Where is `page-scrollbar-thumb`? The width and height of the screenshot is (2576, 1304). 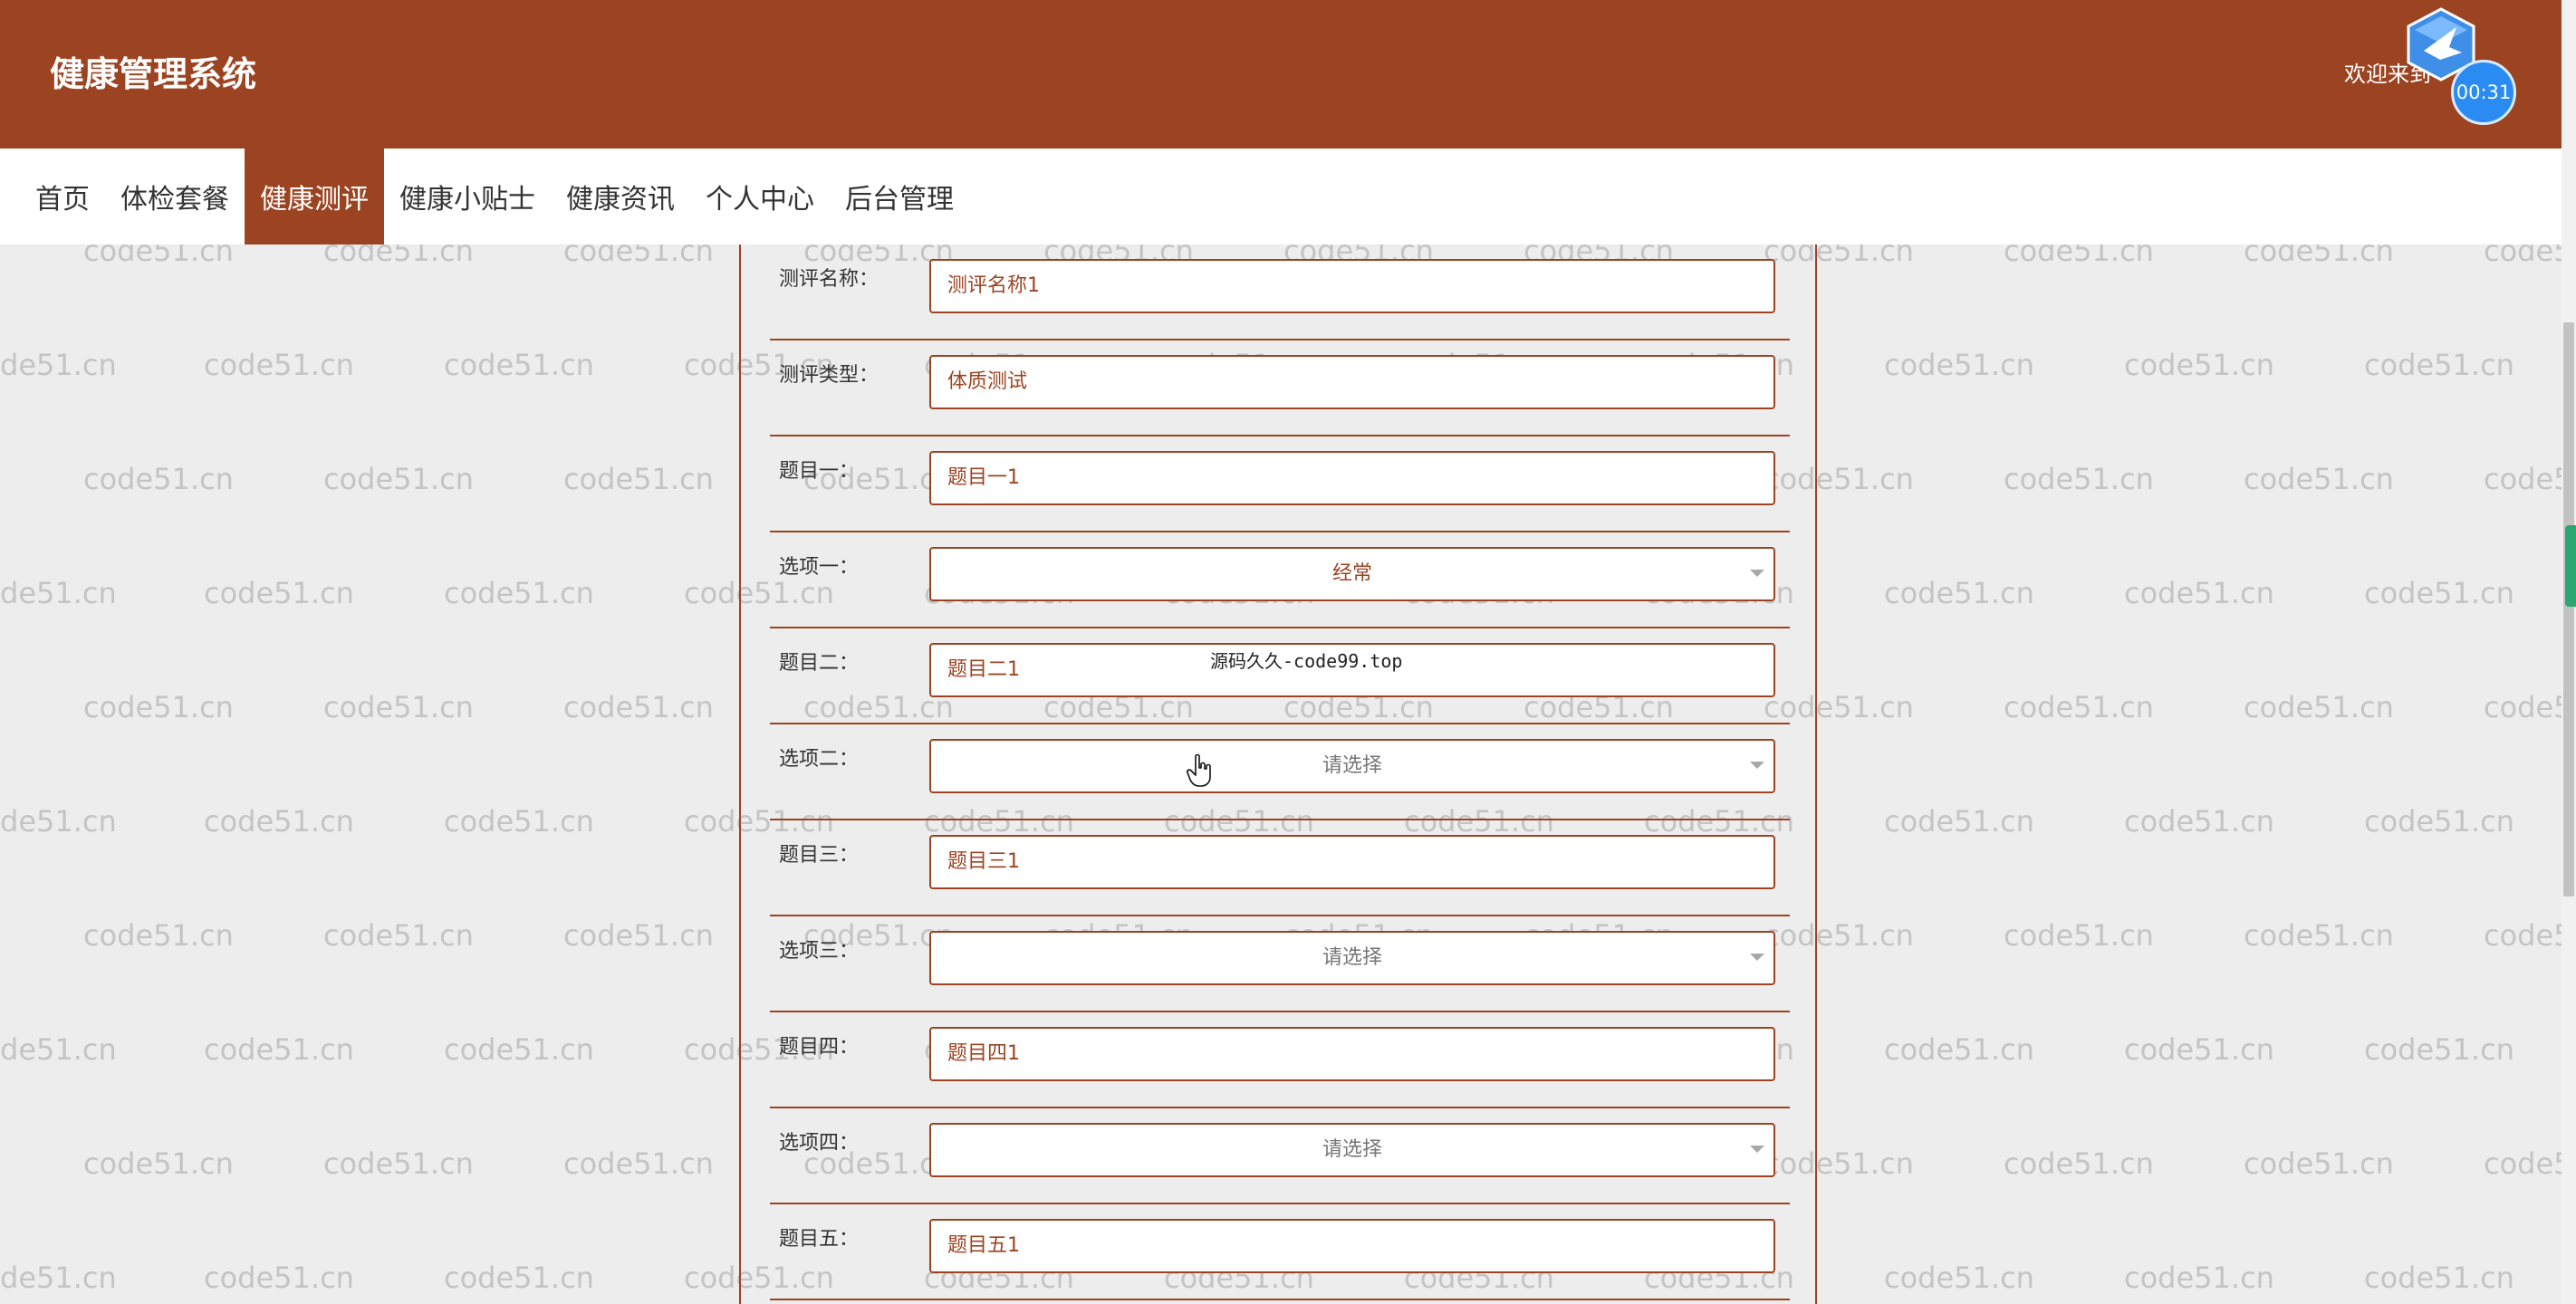
page-scrollbar-thumb is located at coordinates (2568, 609).